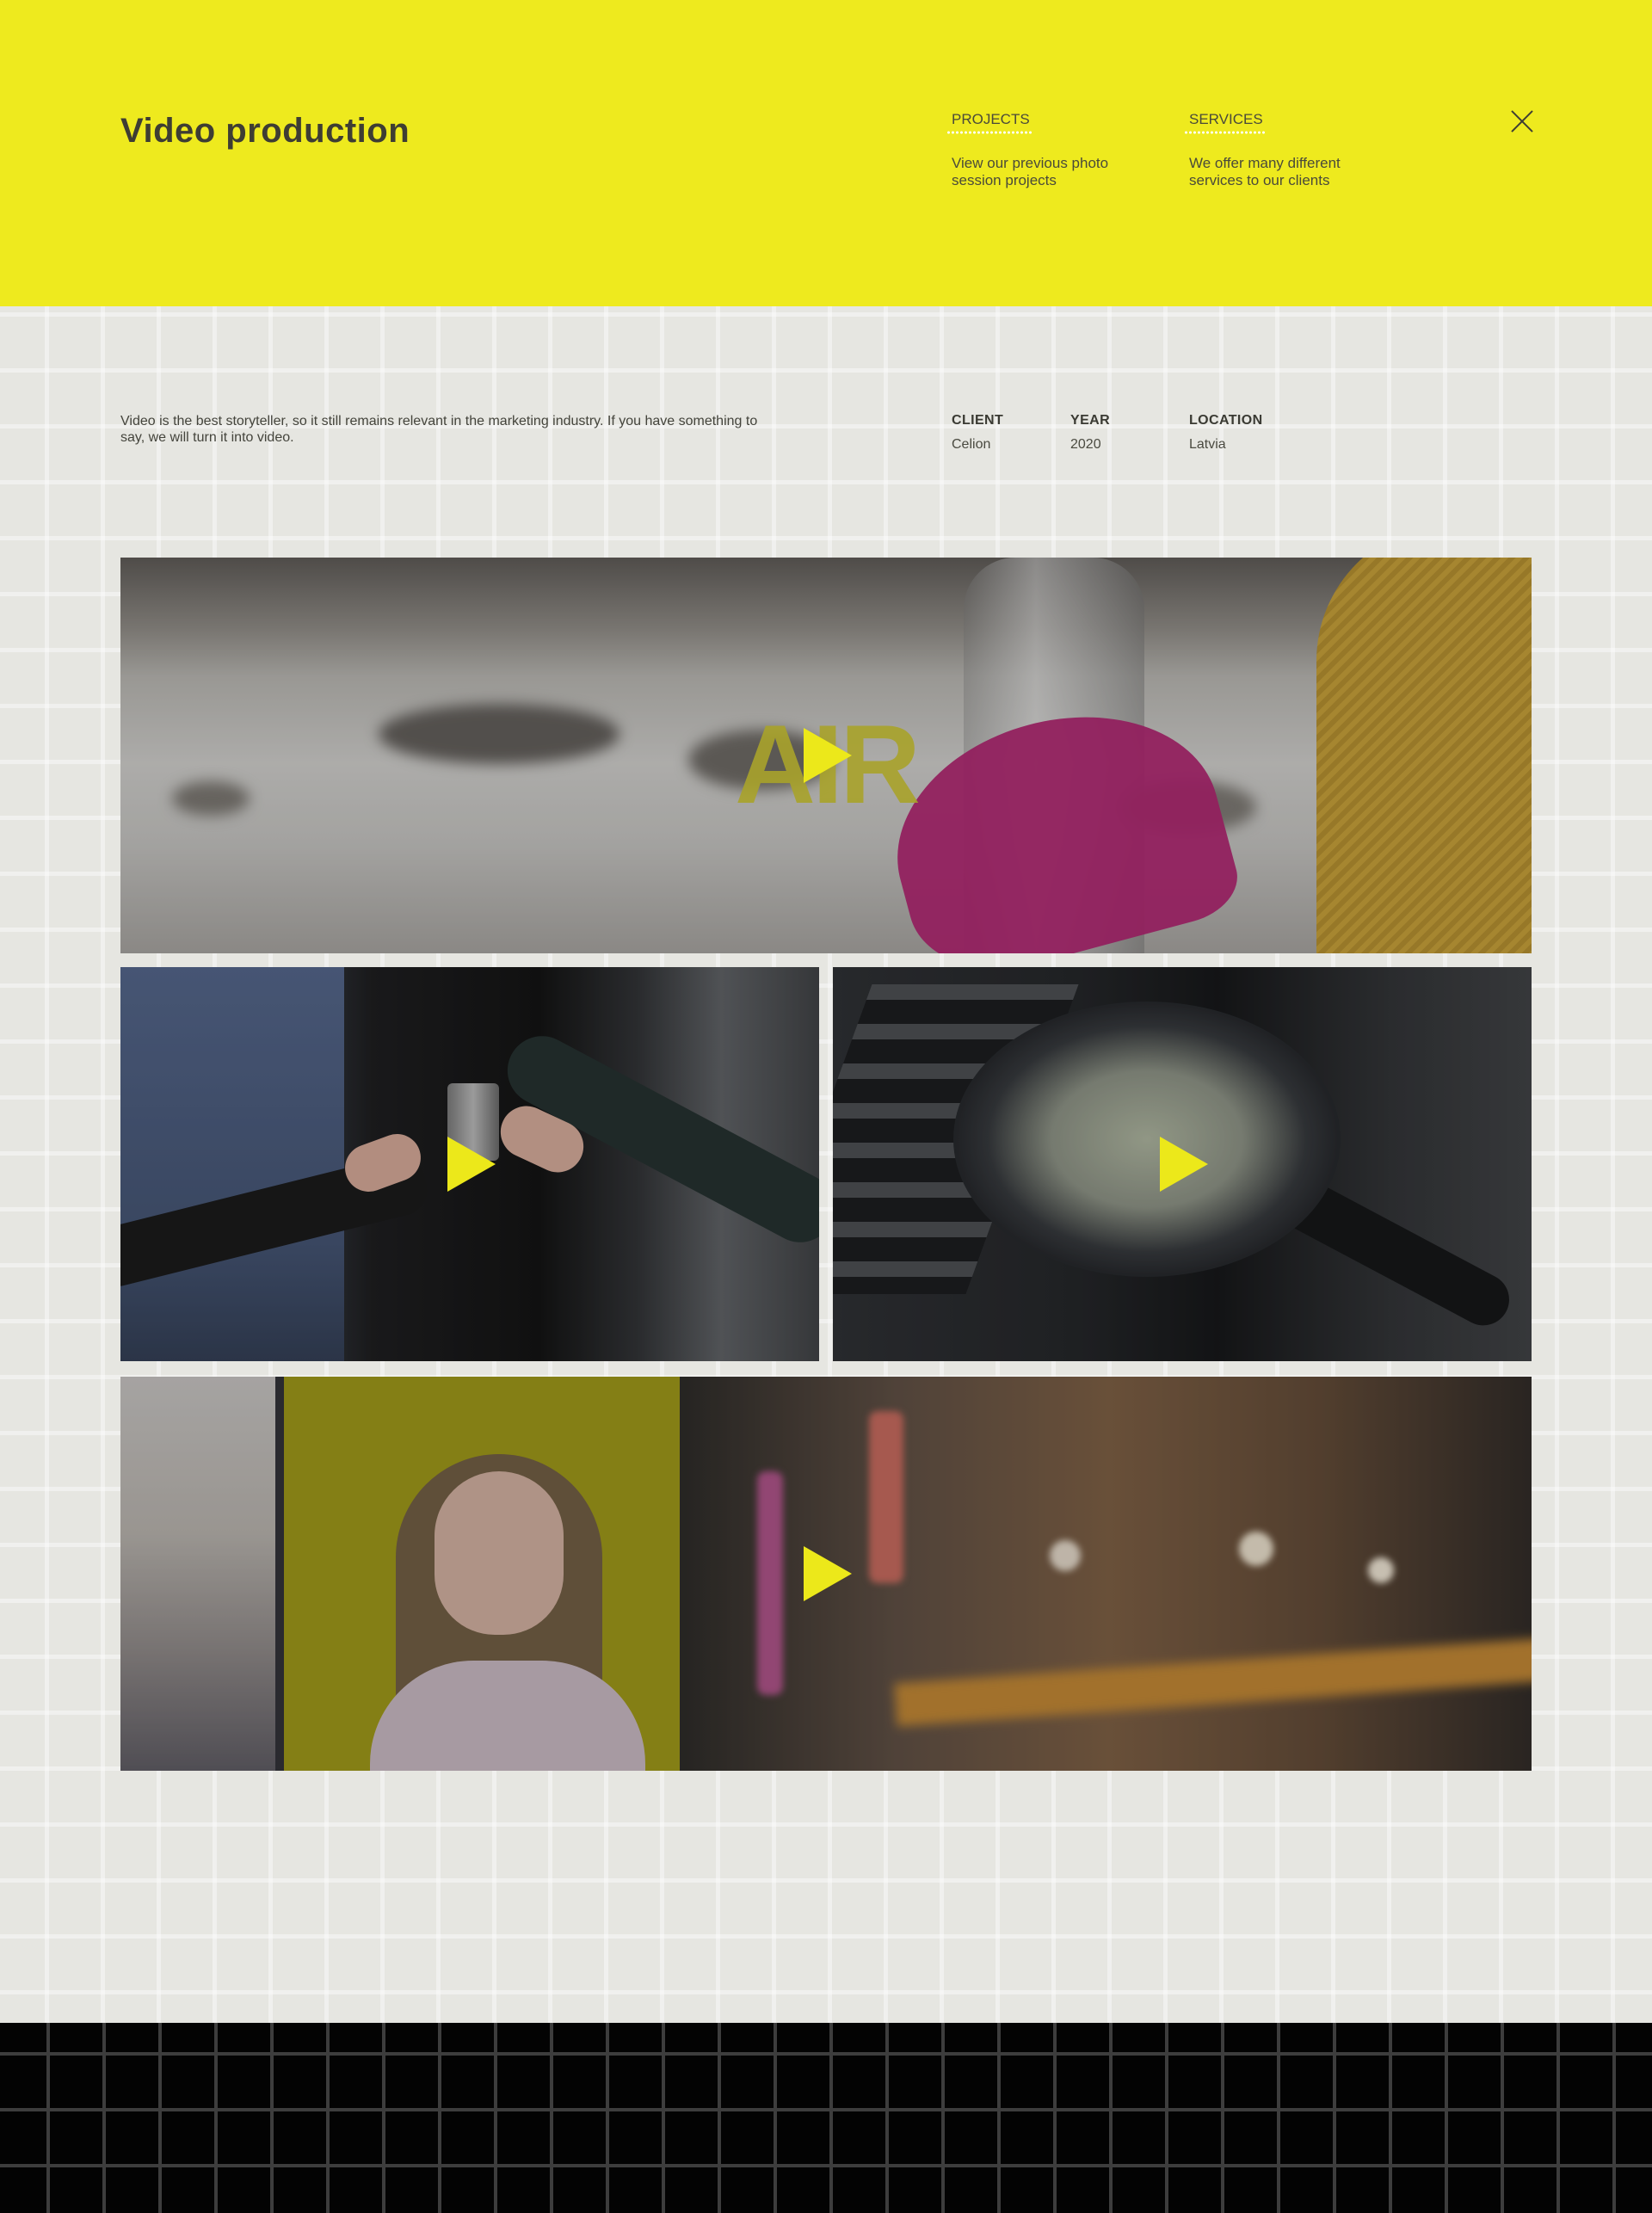  Describe the element at coordinates (265, 131) in the screenshot. I see `page-title: Video production` at that location.